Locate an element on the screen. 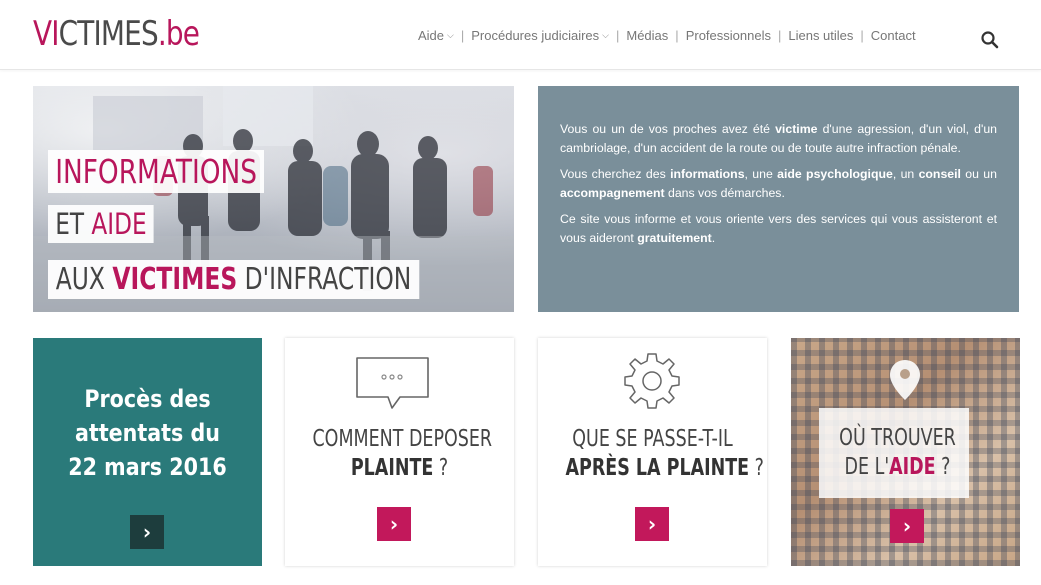 Image resolution: width=1041 pixels, height=585 pixels. nav-label-procedures: Procédures judiciaires is located at coordinates (535, 35).